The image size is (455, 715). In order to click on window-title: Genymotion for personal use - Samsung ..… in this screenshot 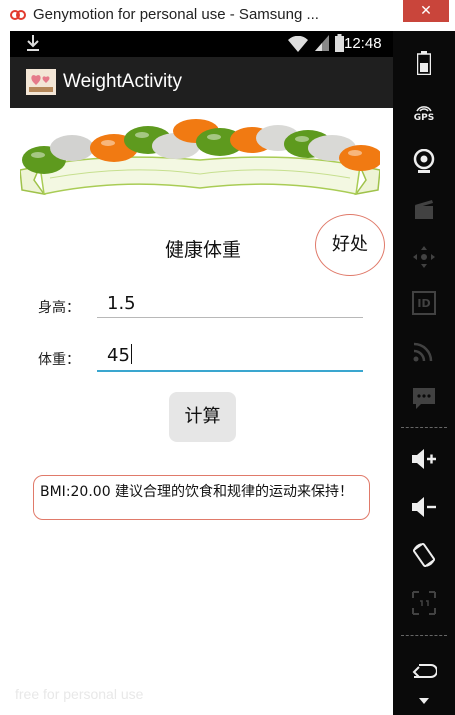, I will do `click(176, 14)`.